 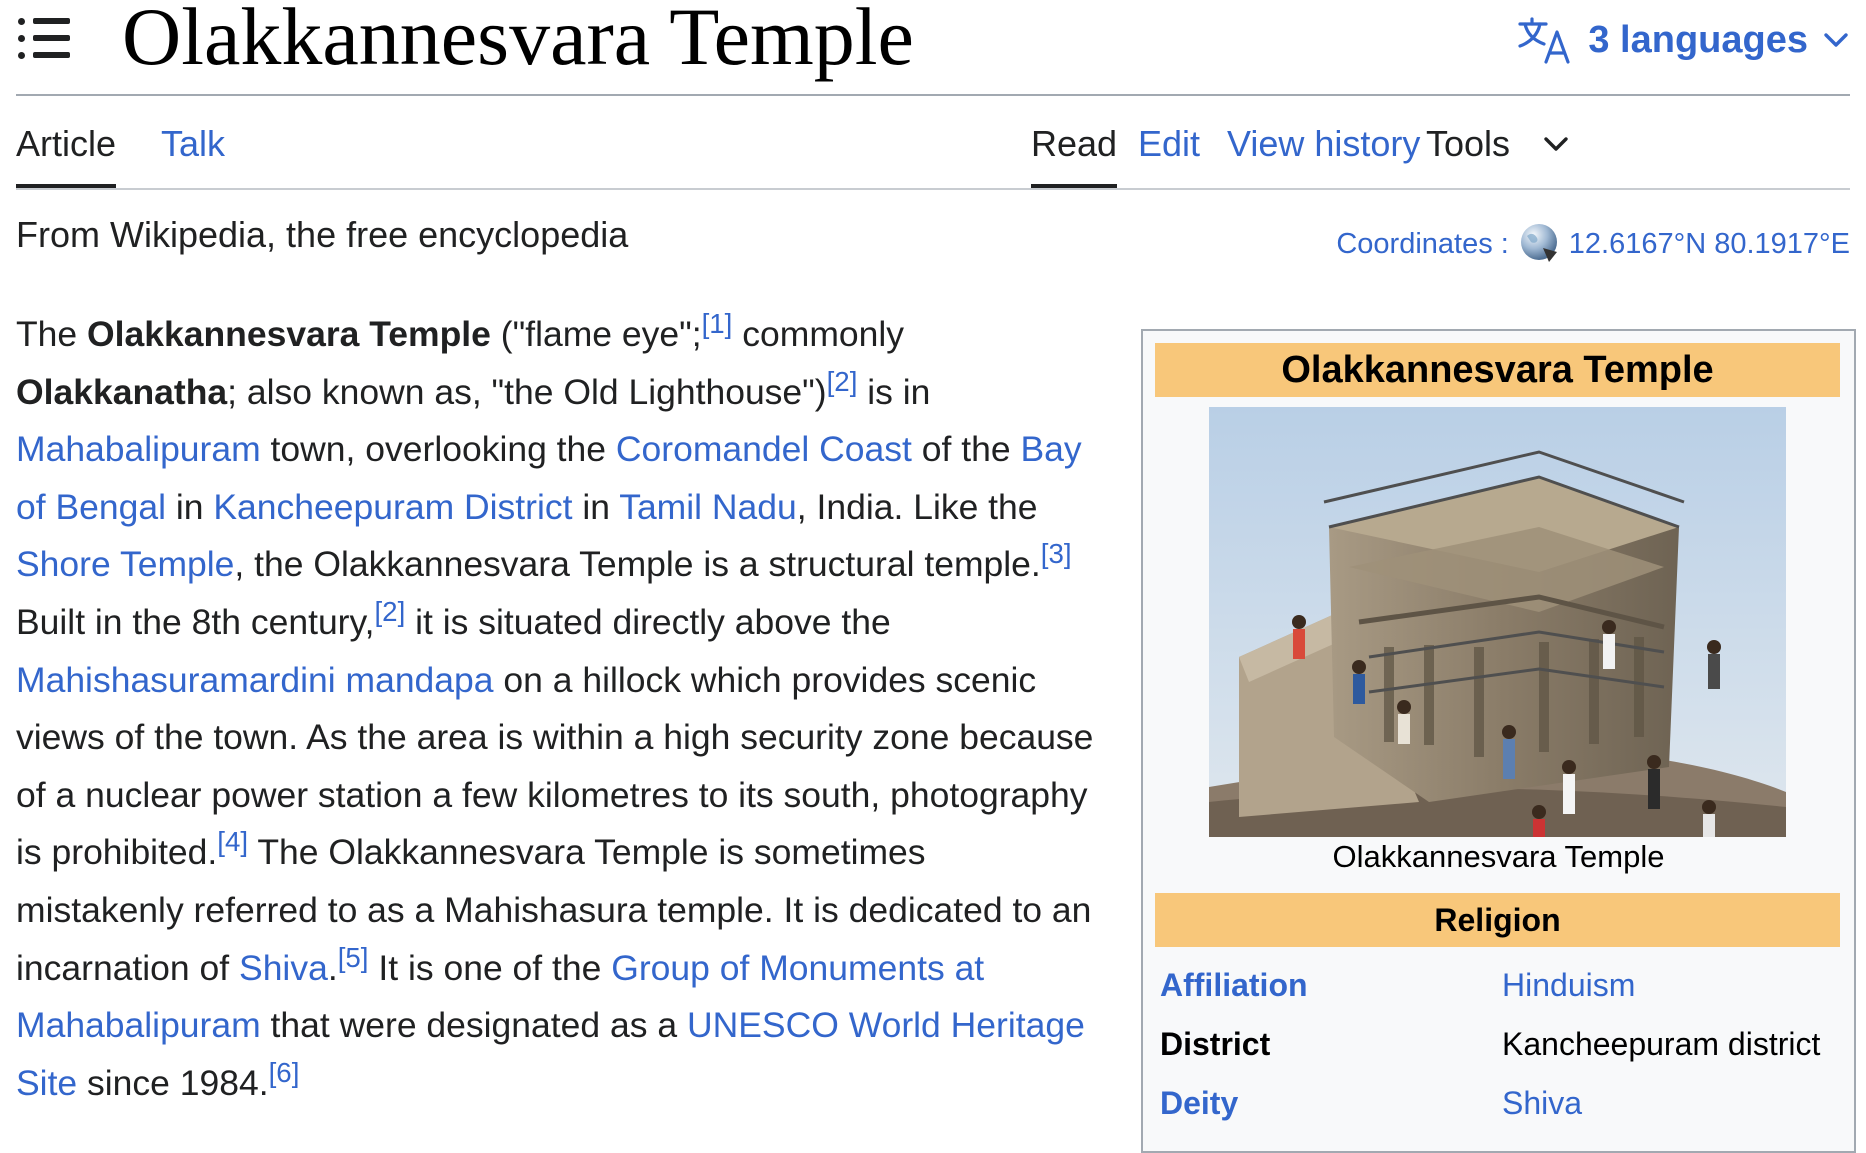 I want to click on link-kancheepuram-district: Kancheepuram District, so click(x=392, y=507).